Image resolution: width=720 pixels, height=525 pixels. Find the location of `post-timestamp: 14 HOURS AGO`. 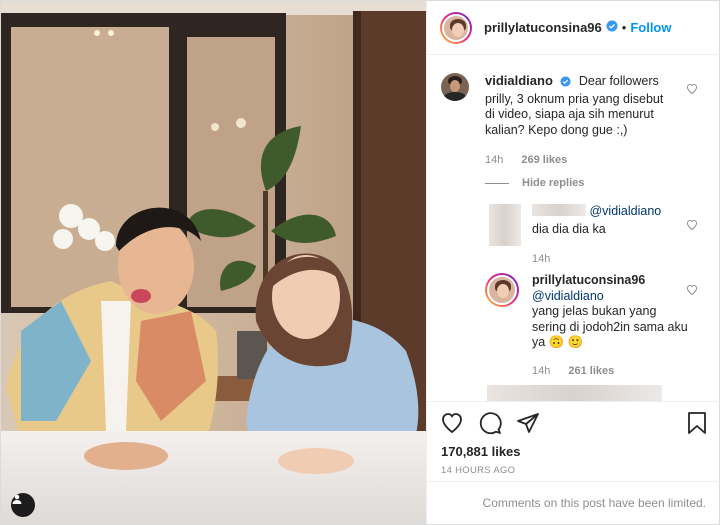

post-timestamp: 14 HOURS AGO is located at coordinates (478, 470).